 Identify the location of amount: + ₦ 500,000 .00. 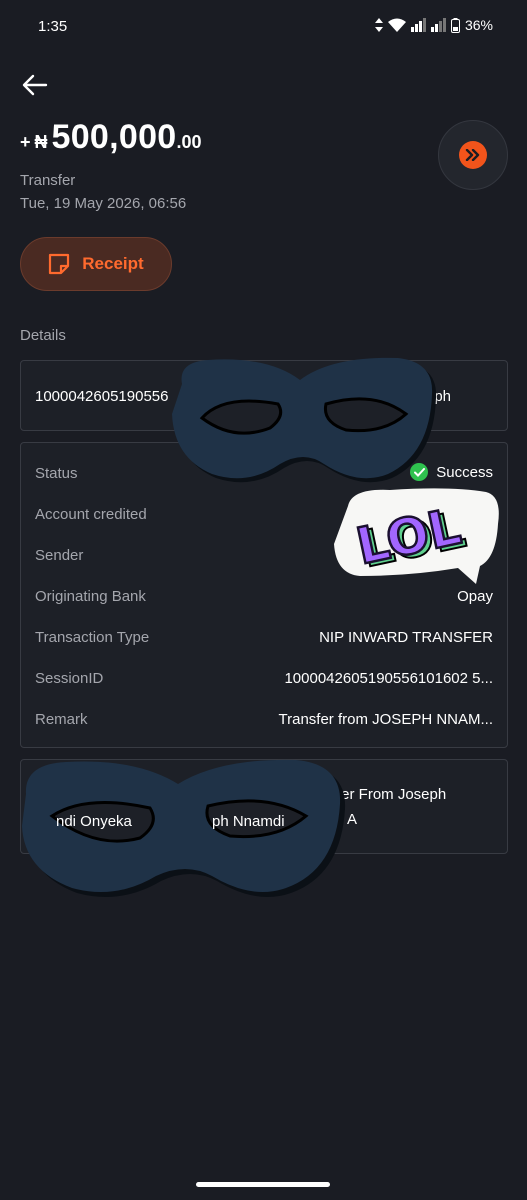
(111, 137).